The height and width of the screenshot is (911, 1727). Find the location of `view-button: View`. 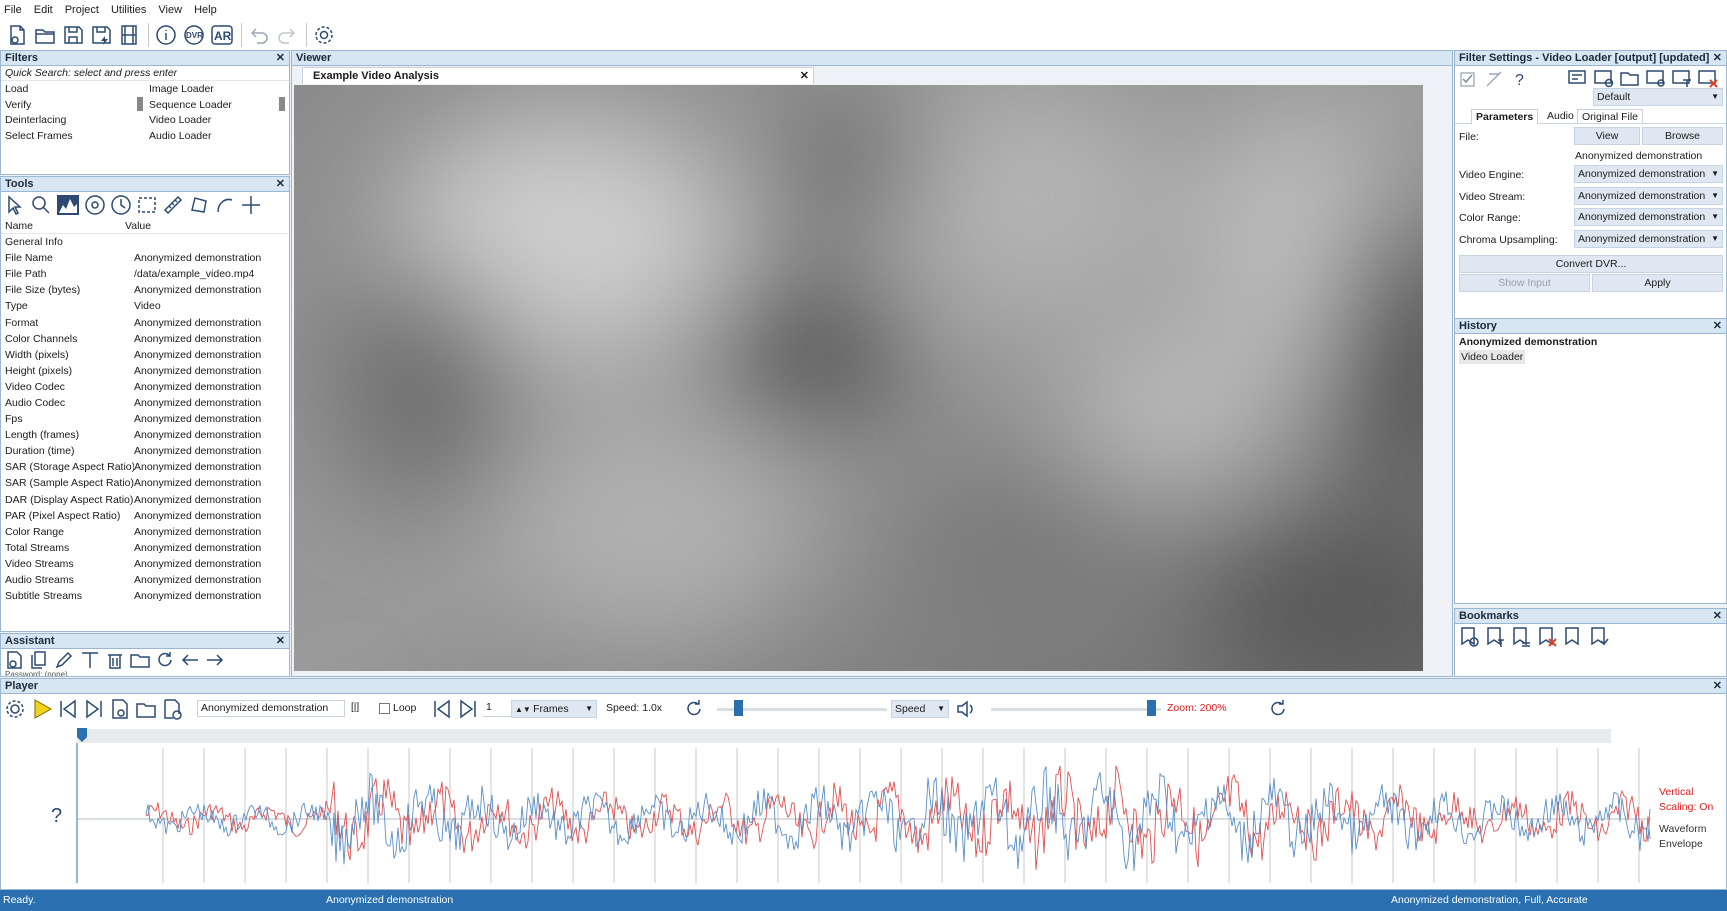

view-button: View is located at coordinates (1607, 136).